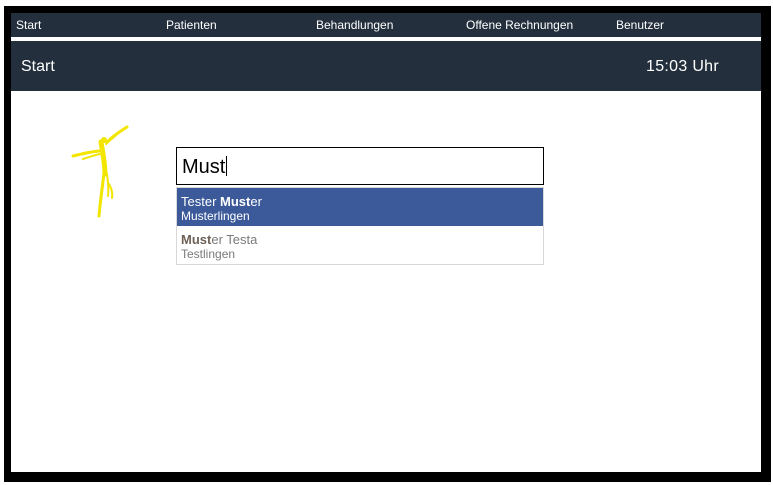 The image size is (773, 485). What do you see at coordinates (208, 254) in the screenshot?
I see `suggestion-place: Testlingen` at bounding box center [208, 254].